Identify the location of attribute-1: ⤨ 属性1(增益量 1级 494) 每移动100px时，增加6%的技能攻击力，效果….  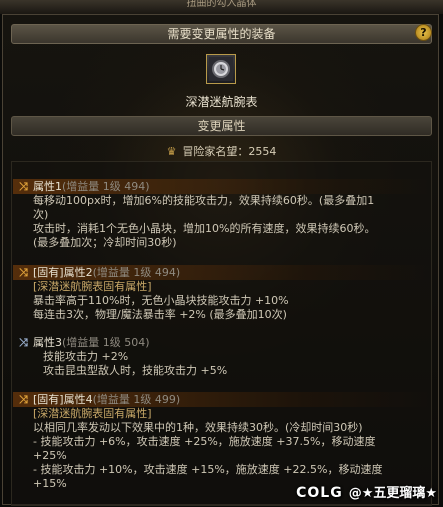
(224, 214).